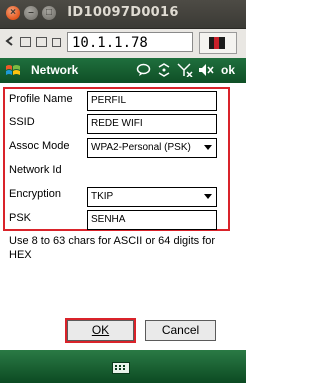 This screenshot has width=320, height=383. Describe the element at coordinates (35, 170) in the screenshot. I see `network-id-label: Network Id` at that location.